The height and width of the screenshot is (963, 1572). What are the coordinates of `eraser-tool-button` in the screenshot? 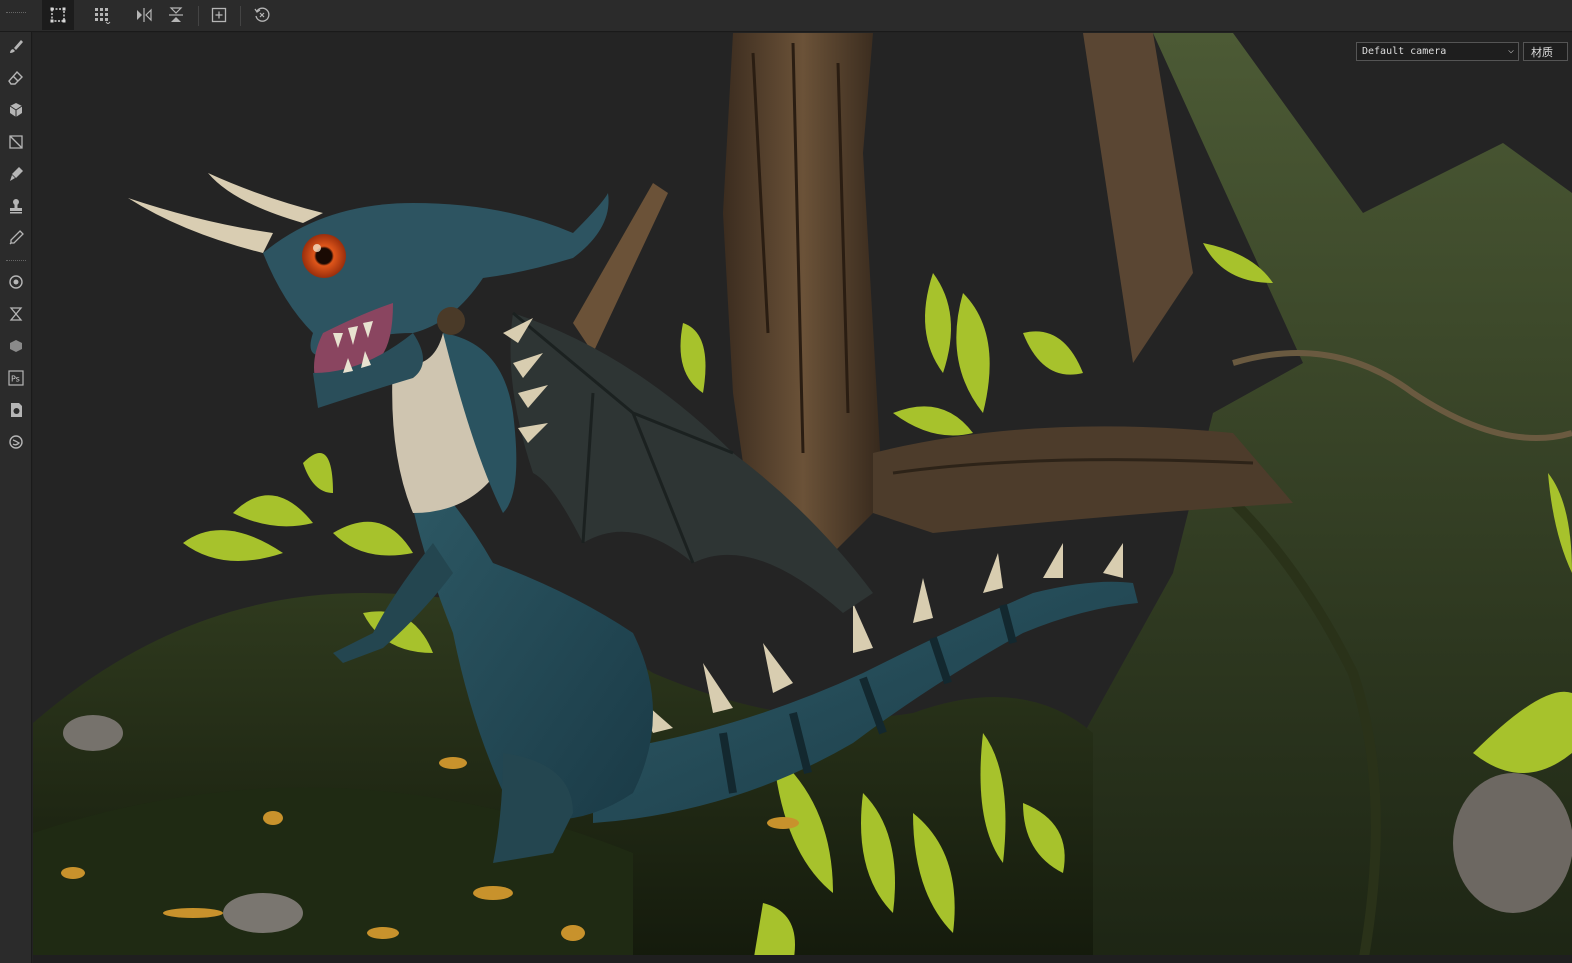 It's located at (16, 78).